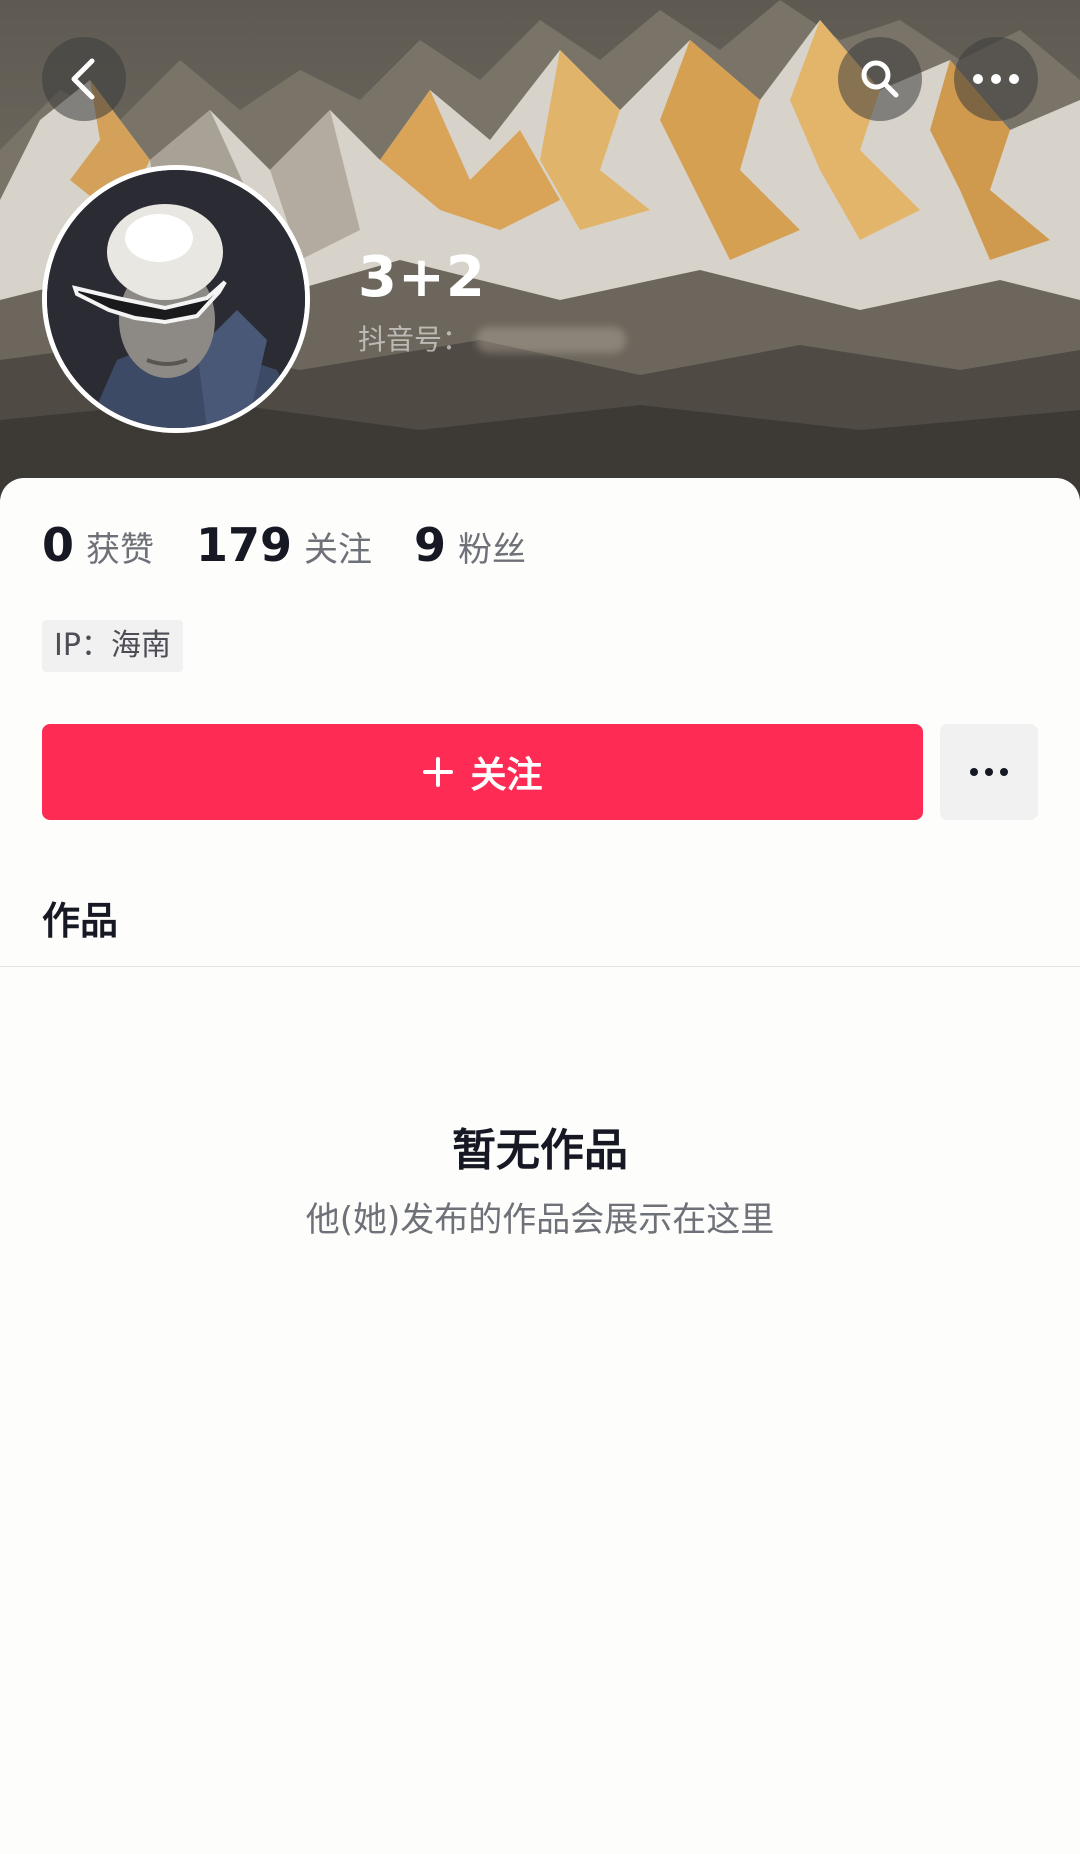 The width and height of the screenshot is (1080, 1854). I want to click on stat-followers: 9 粉丝, so click(470, 545).